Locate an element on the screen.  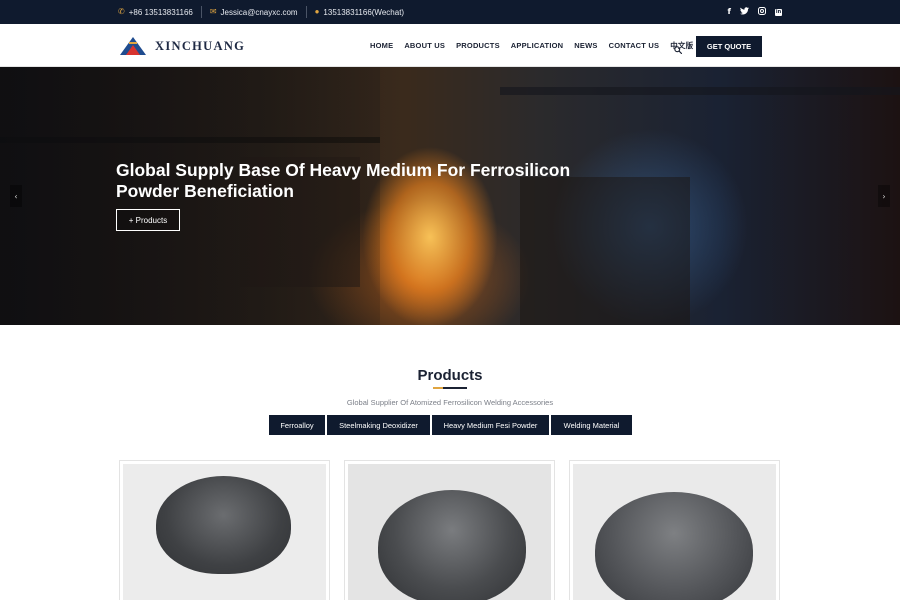
tab-welding-material: Welding Material is located at coordinates (591, 425).